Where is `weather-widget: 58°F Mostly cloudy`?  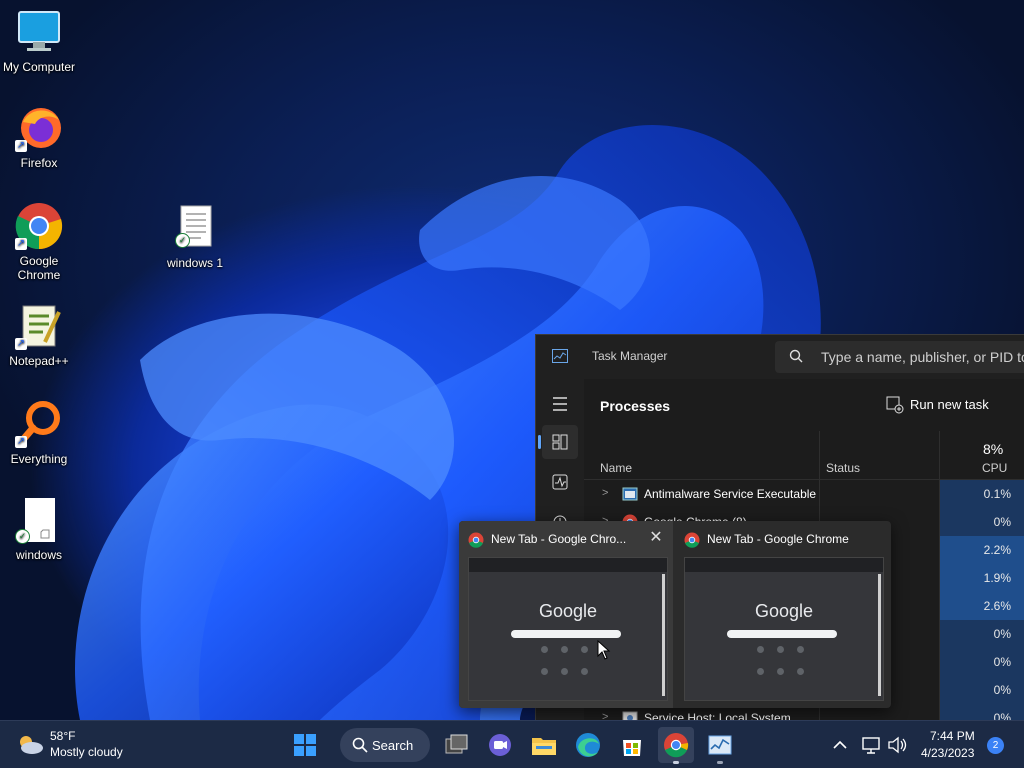
weather-widget: 58°F Mostly cloudy is located at coordinates (86, 745).